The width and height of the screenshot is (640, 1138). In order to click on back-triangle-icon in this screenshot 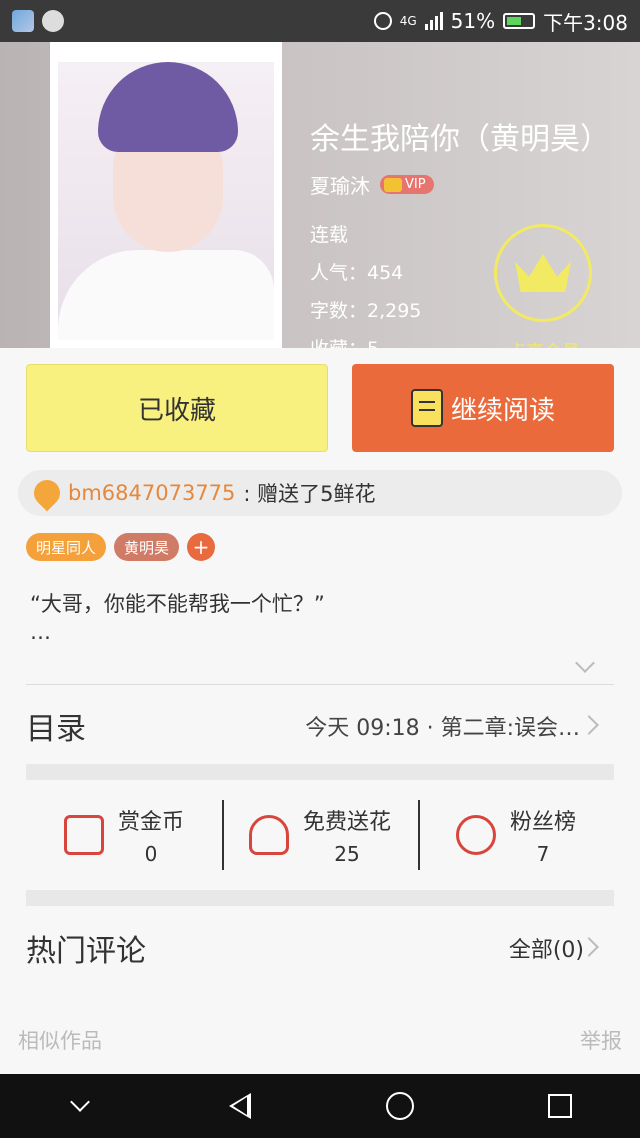, I will do `click(240, 1106)`.